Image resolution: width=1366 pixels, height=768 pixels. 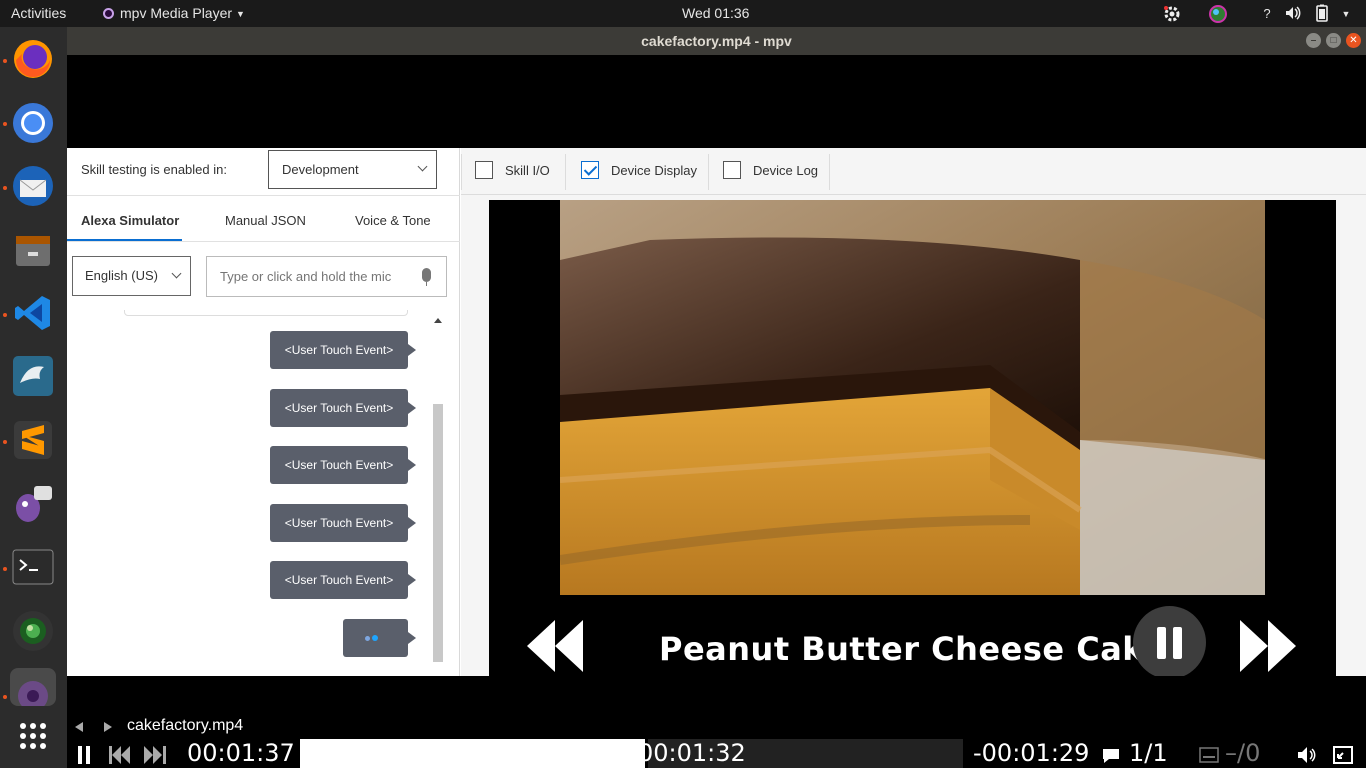 What do you see at coordinates (1307, 757) in the screenshot?
I see `volume-button-icon` at bounding box center [1307, 757].